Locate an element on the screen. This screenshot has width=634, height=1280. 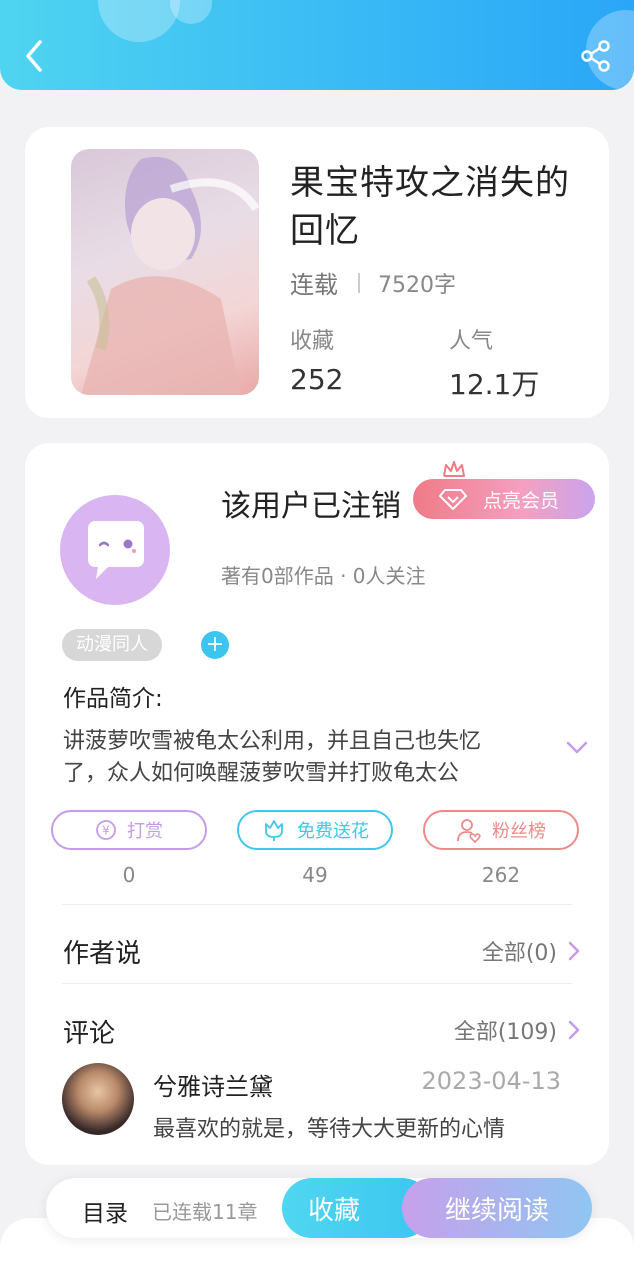
intro-label: 作品简介: is located at coordinates (113, 699).